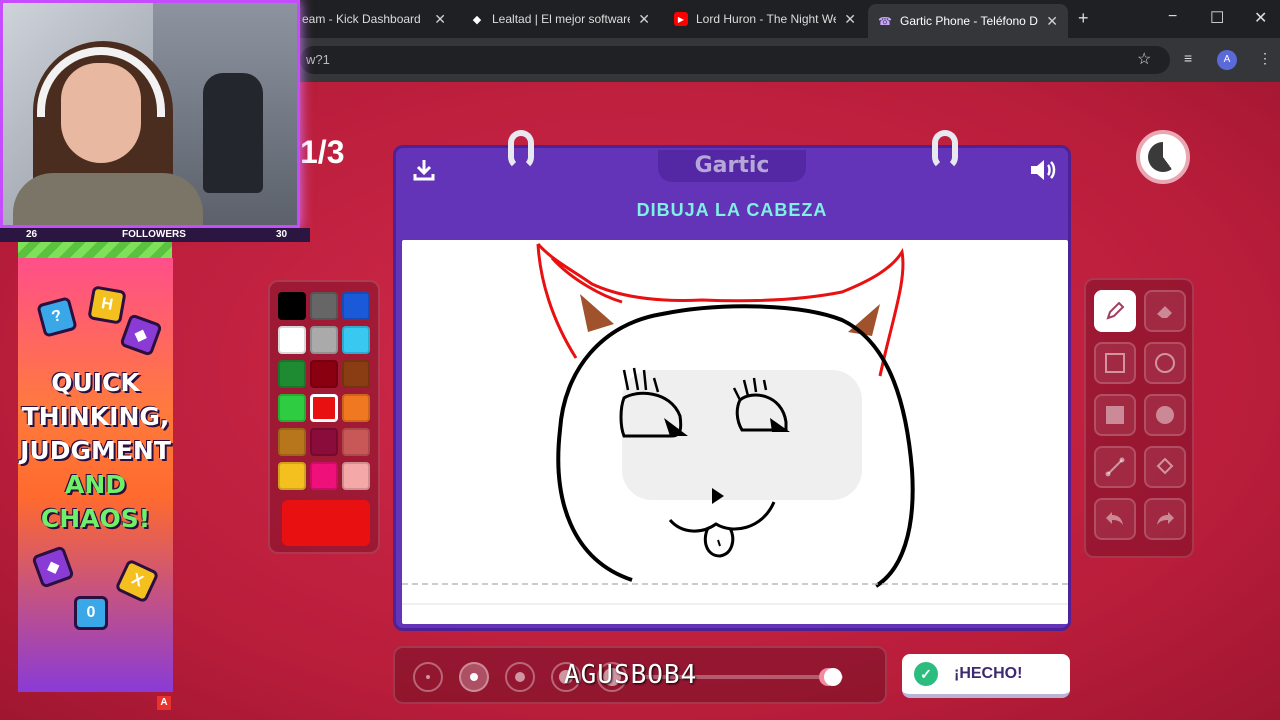 This screenshot has height=720, width=1280. Describe the element at coordinates (926, 674) in the screenshot. I see `checkmark-icon: ✓` at that location.